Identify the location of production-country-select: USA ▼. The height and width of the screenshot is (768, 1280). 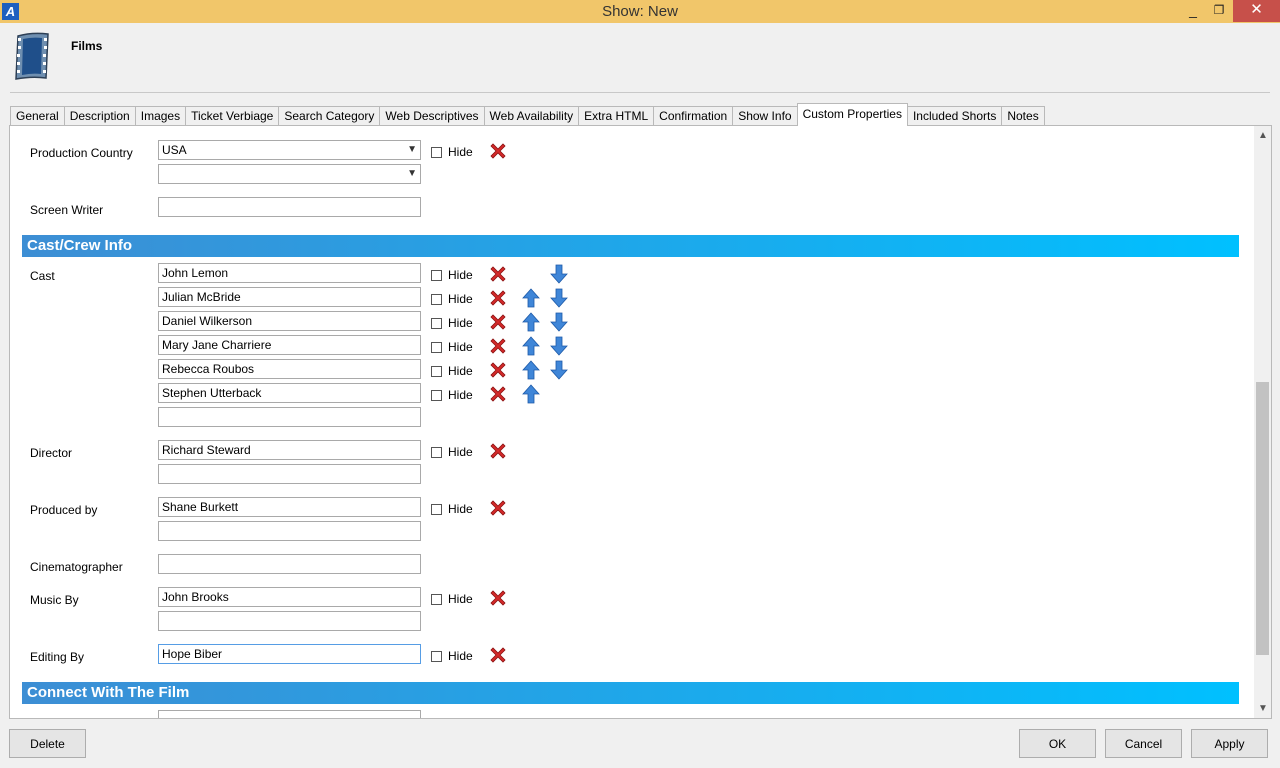
(289, 150).